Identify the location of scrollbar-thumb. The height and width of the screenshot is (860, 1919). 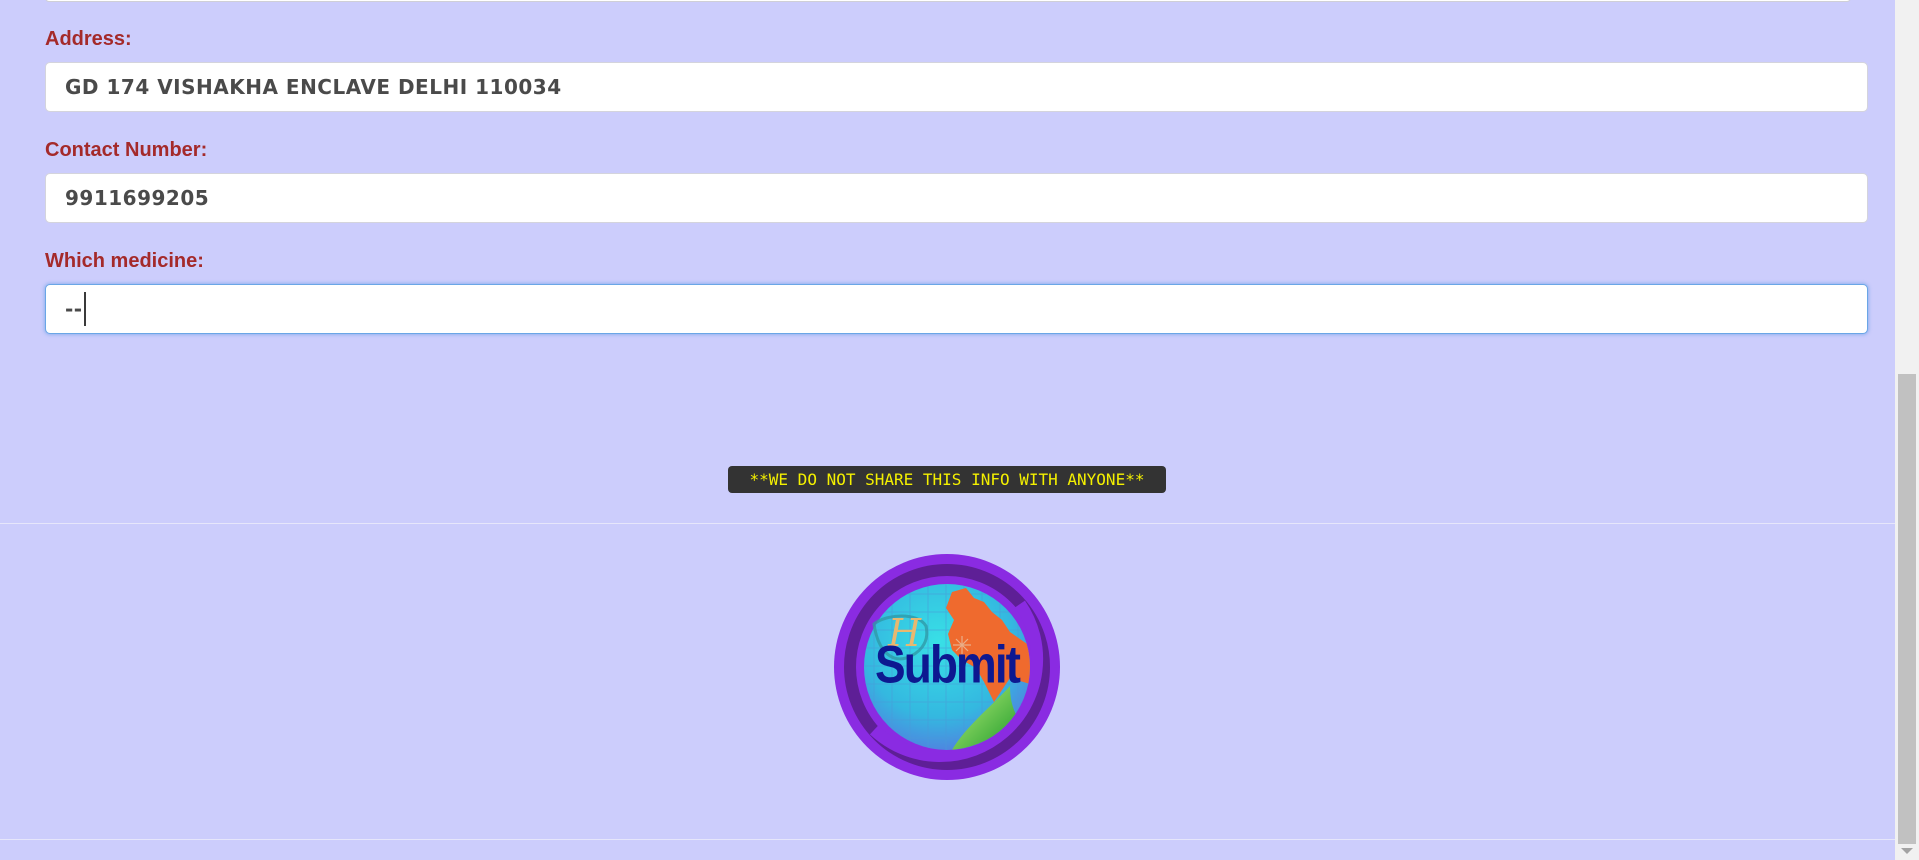
(1907, 609).